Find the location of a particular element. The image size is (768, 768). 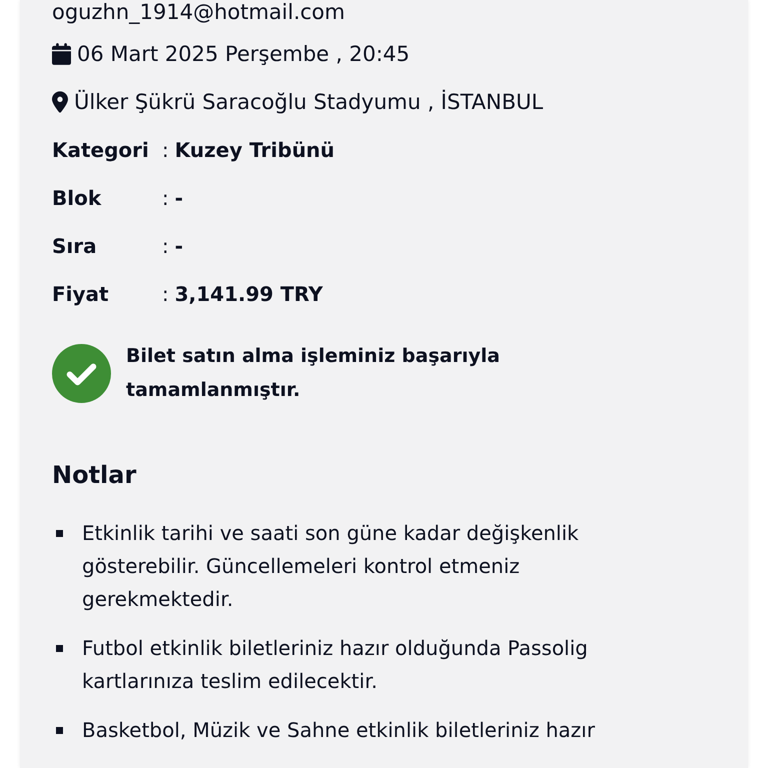

detail-label: Blok is located at coordinates (77, 198).